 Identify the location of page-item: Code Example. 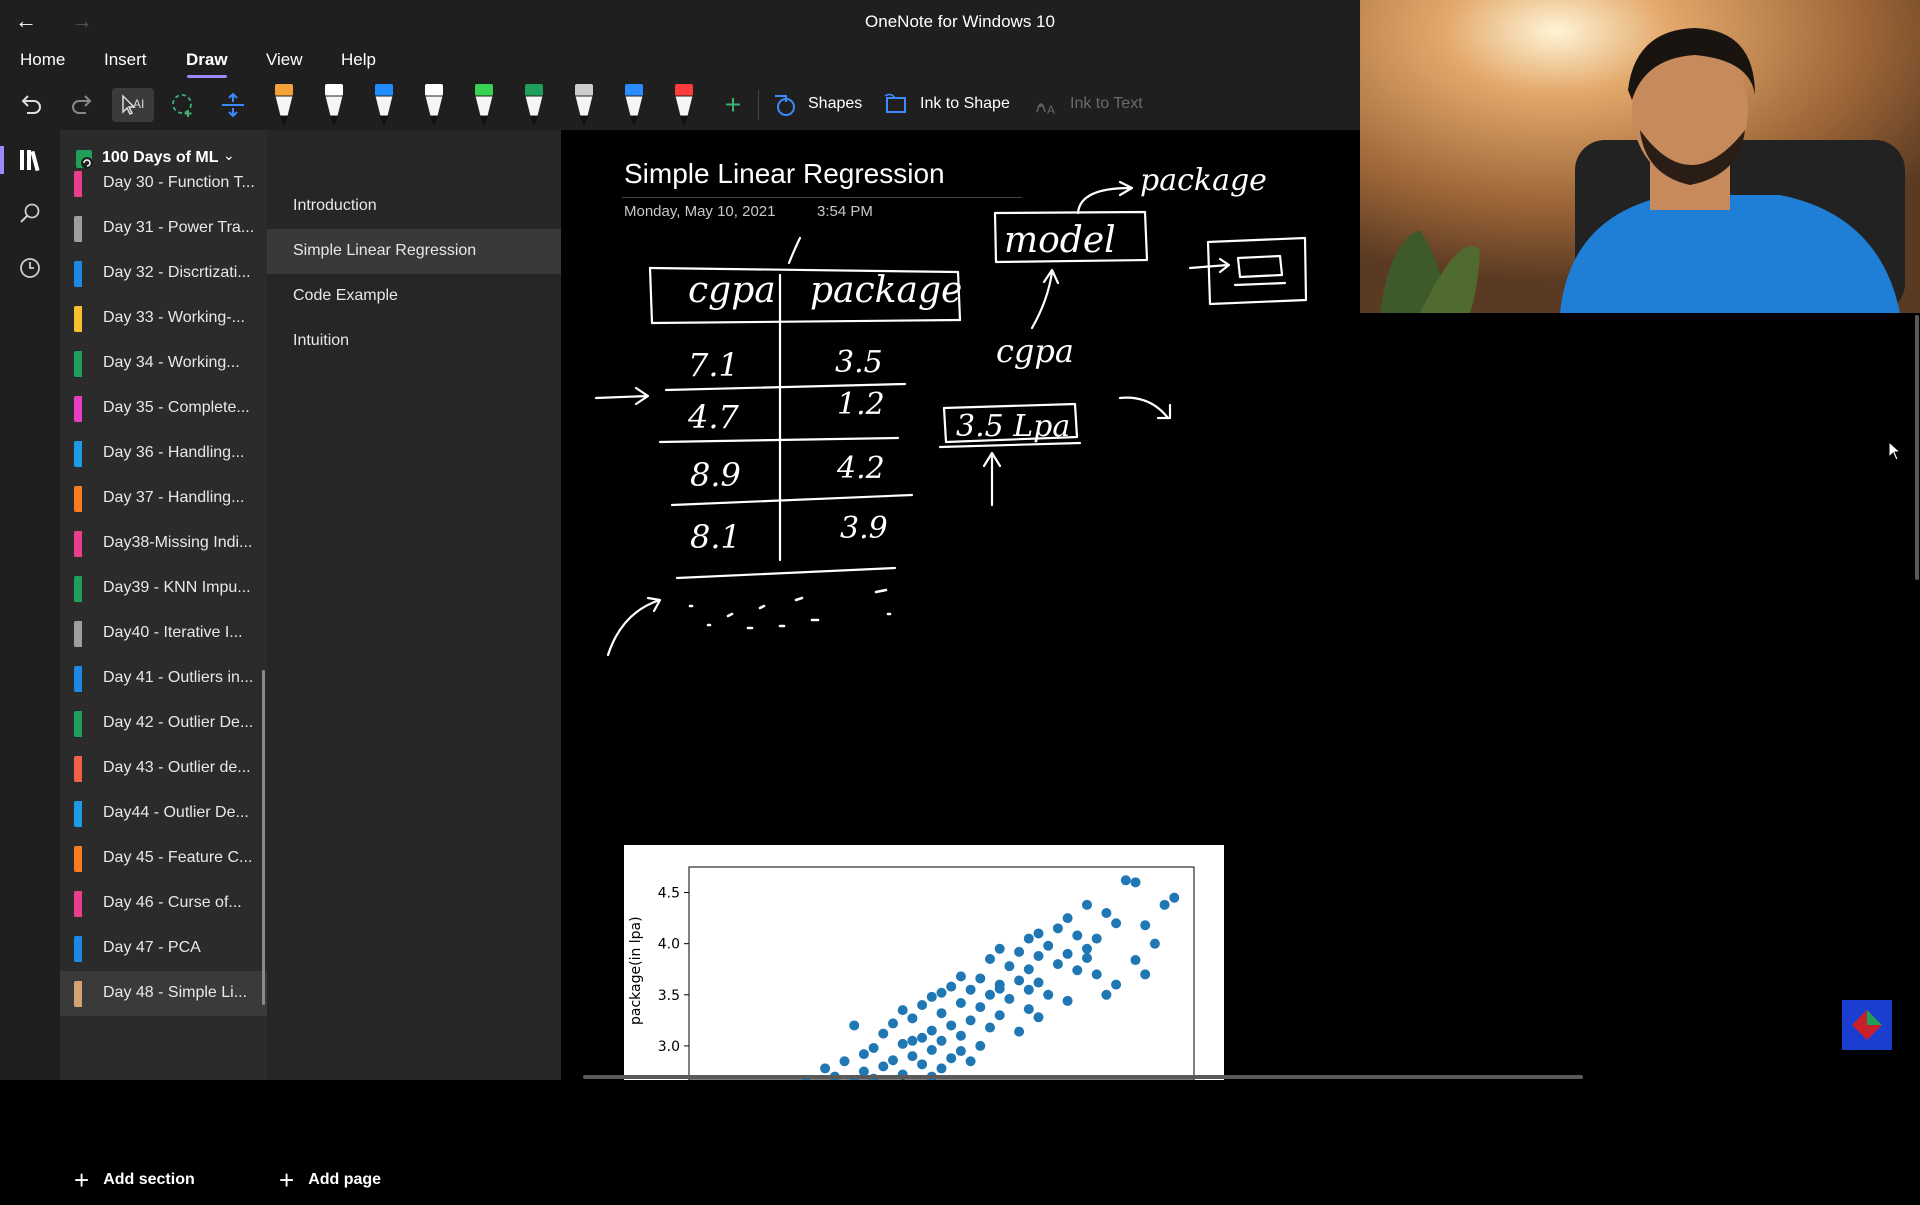
(414, 296).